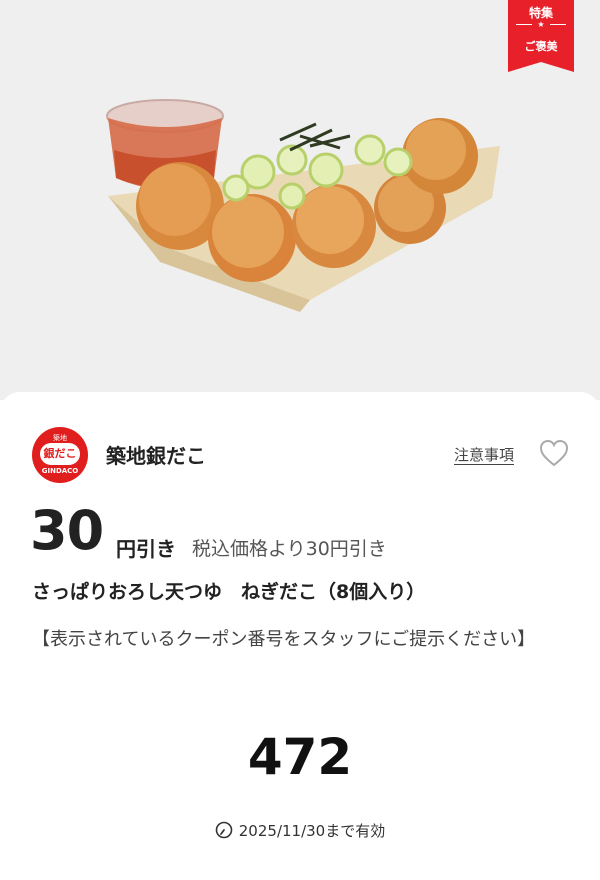 Image resolution: width=600 pixels, height=880 pixels. I want to click on clock-icon, so click(224, 830).